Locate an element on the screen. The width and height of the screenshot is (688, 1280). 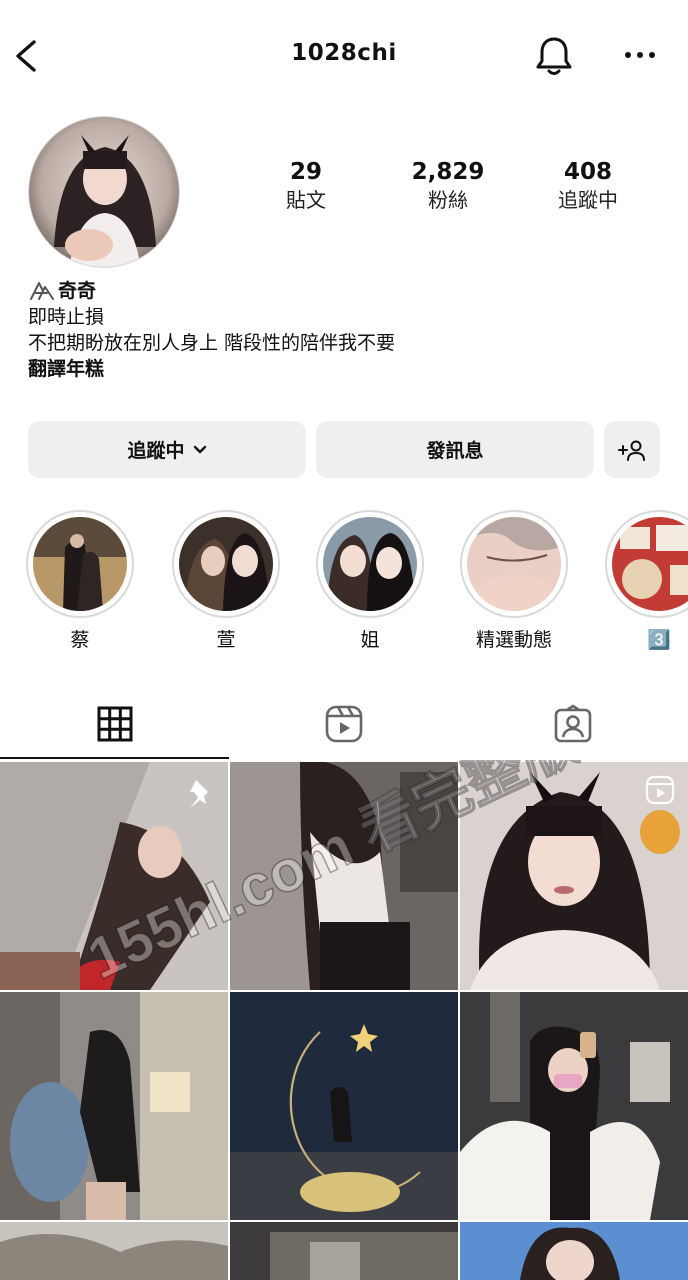
posts-count: 29 貼文 is located at coordinates (306, 186).